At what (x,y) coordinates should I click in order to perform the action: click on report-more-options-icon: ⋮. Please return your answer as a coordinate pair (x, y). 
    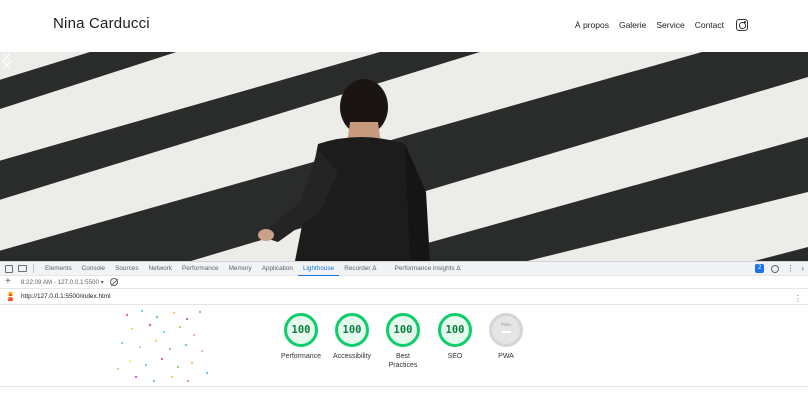
    Looking at the image, I should click on (798, 298).